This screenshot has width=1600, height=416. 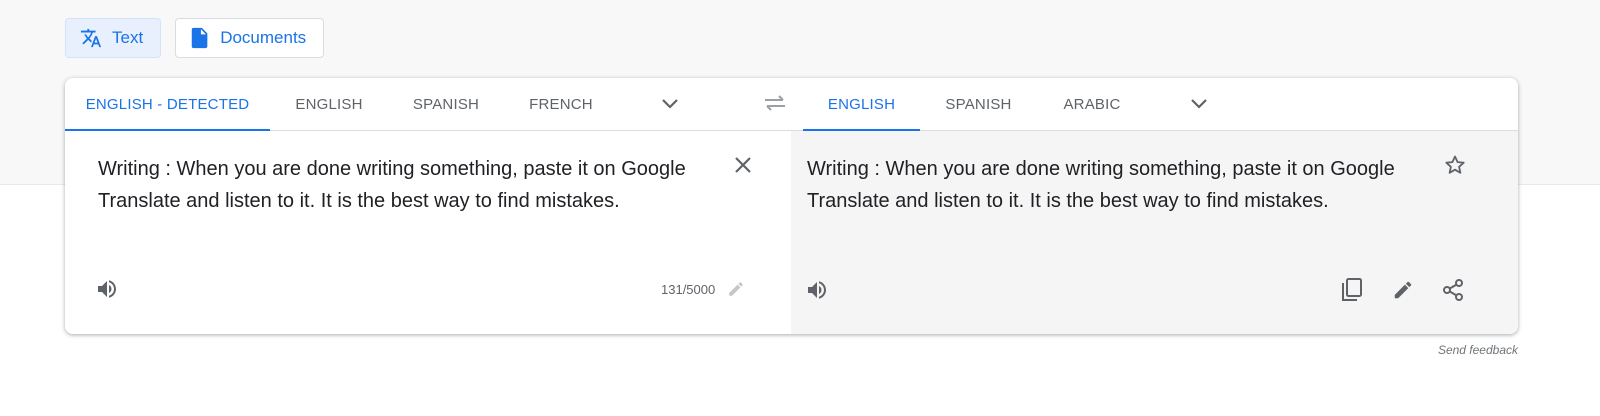 I want to click on target-lang-tab-spanish: SPANISH, so click(x=978, y=104).